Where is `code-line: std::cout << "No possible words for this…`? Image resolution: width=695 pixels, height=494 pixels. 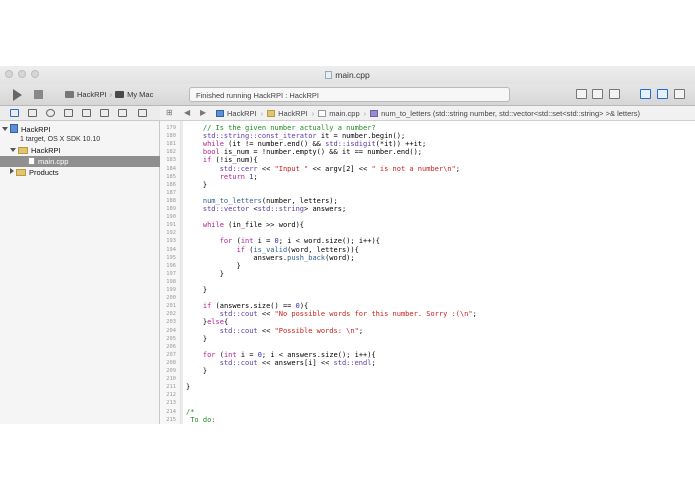 code-line: std::cout << "No possible words for this… is located at coordinates (331, 314).